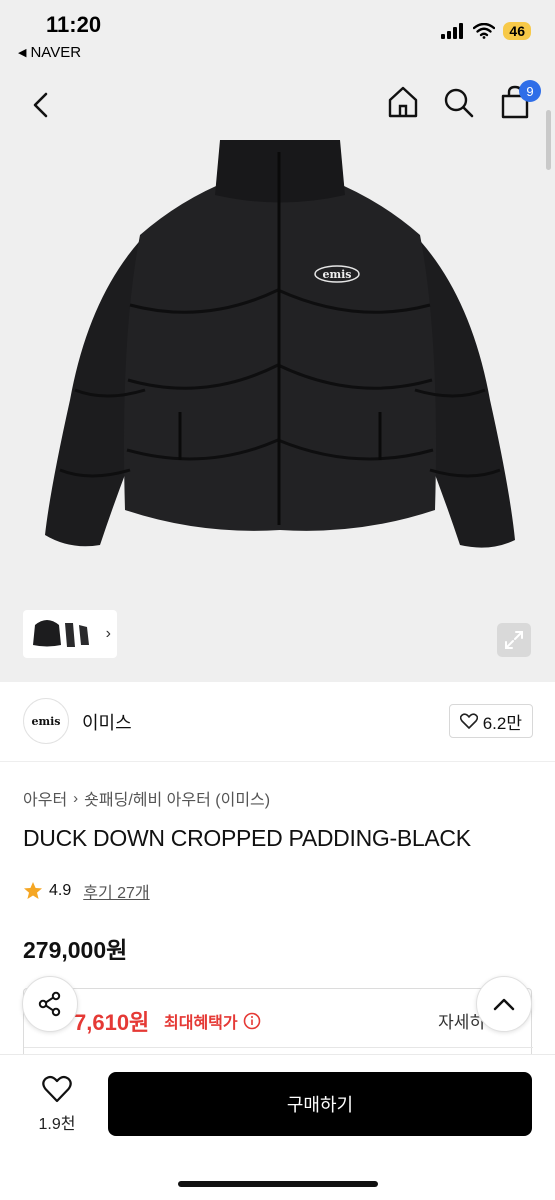 This screenshot has width=555, height=1200. I want to click on wifi-icon, so click(484, 31).